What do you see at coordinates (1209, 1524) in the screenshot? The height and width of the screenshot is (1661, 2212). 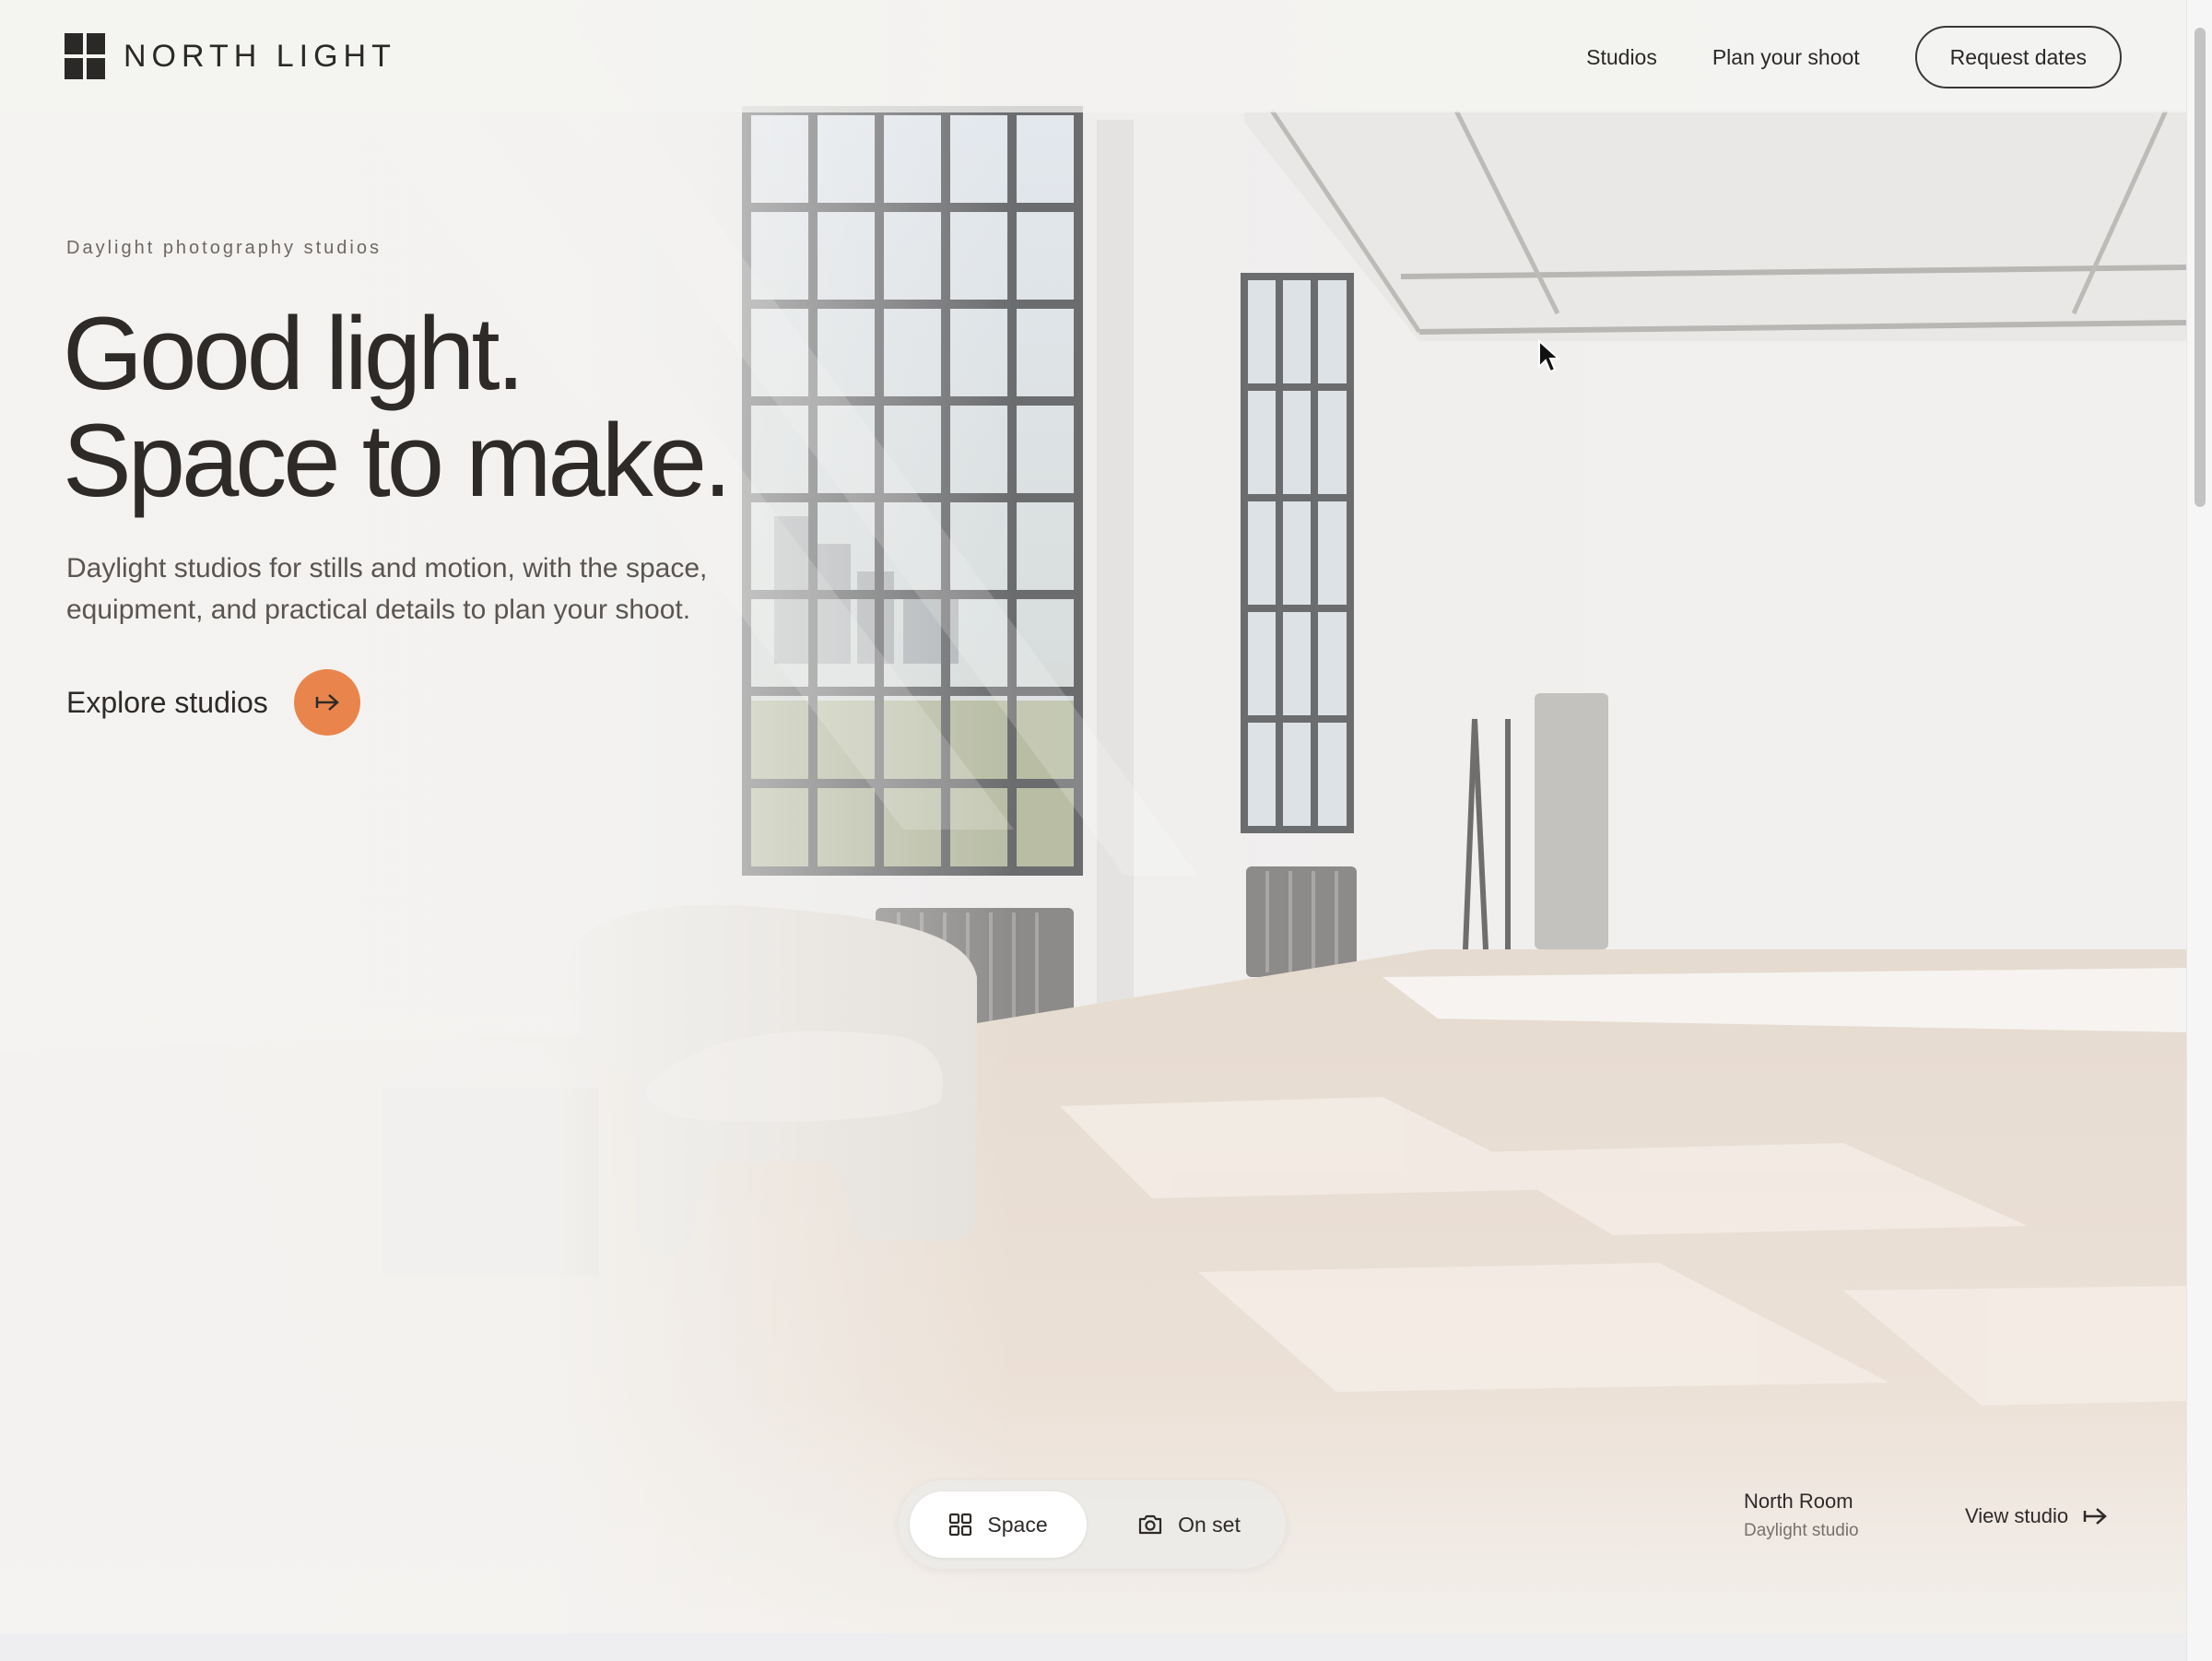 I see `toggle-on-set-label: On set` at bounding box center [1209, 1524].